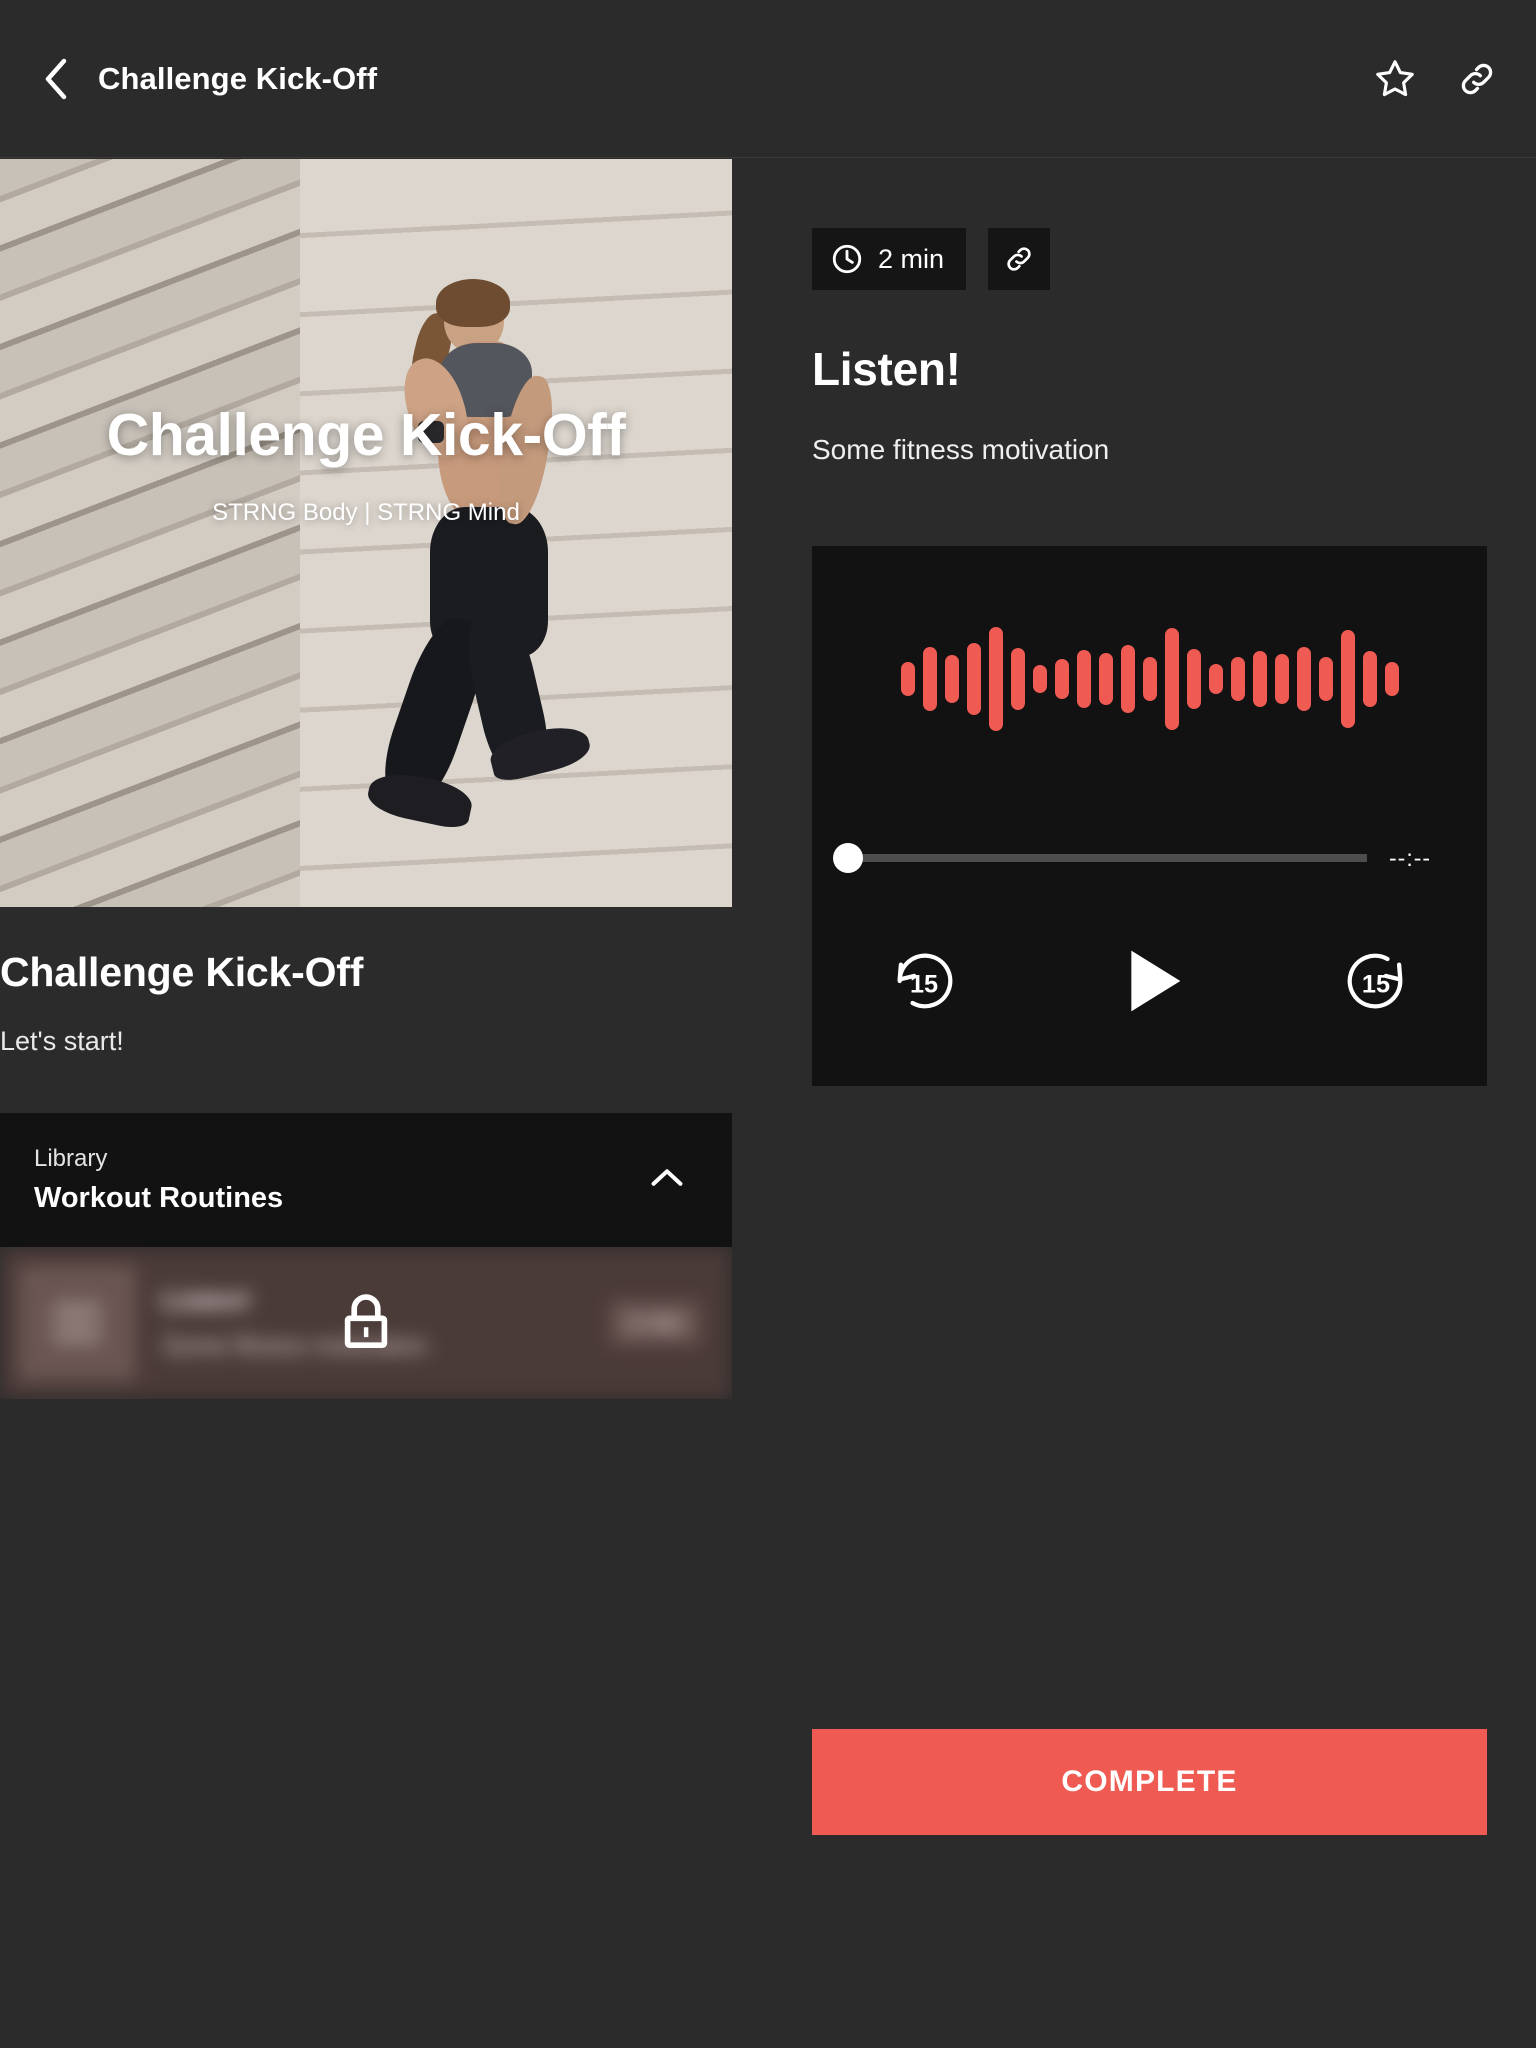 This screenshot has height=2048, width=1536. What do you see at coordinates (158, 1180) in the screenshot?
I see `library-section-labels: Library Workout Routines` at bounding box center [158, 1180].